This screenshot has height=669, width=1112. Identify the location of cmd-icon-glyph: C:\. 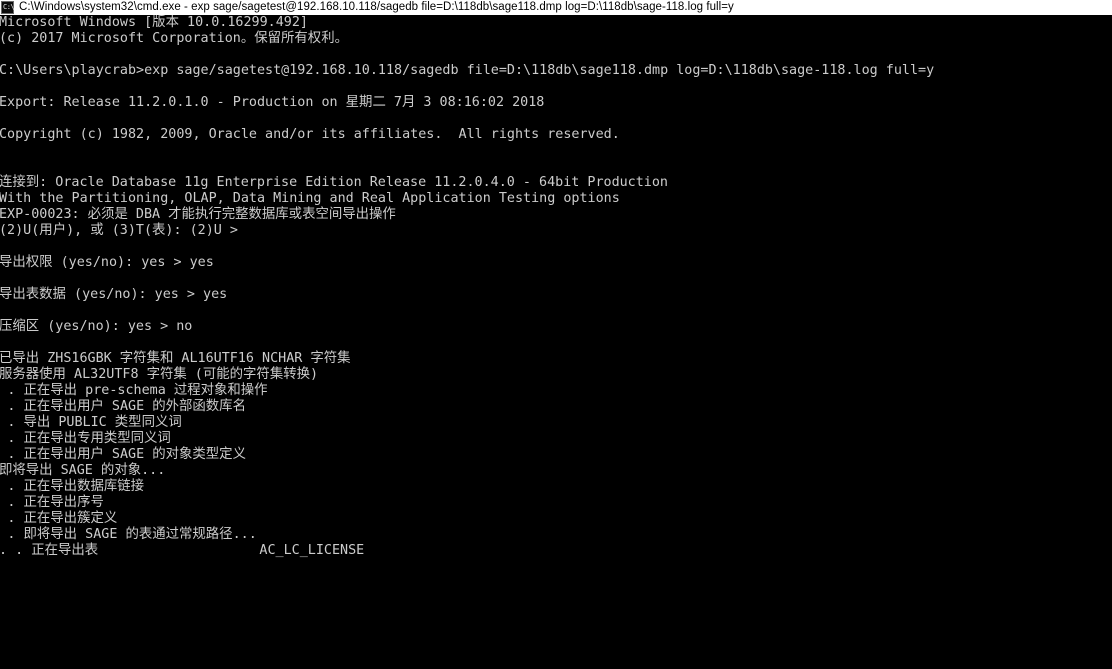
(9, 7).